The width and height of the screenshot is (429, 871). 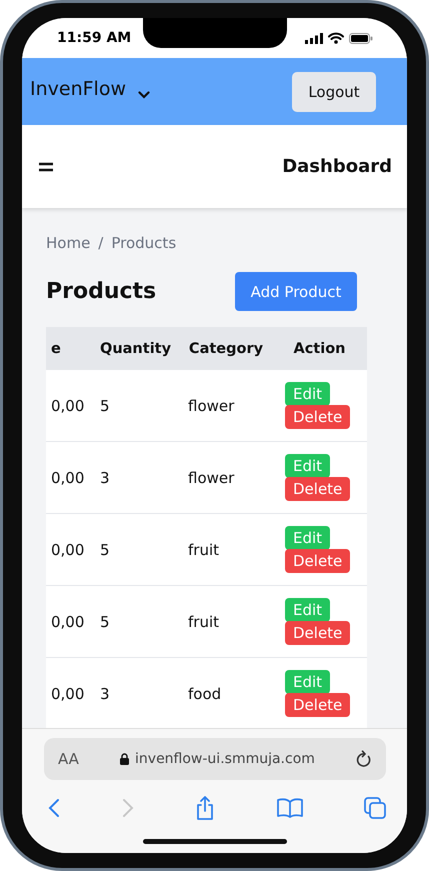 I want to click on back-icon, so click(x=54, y=808).